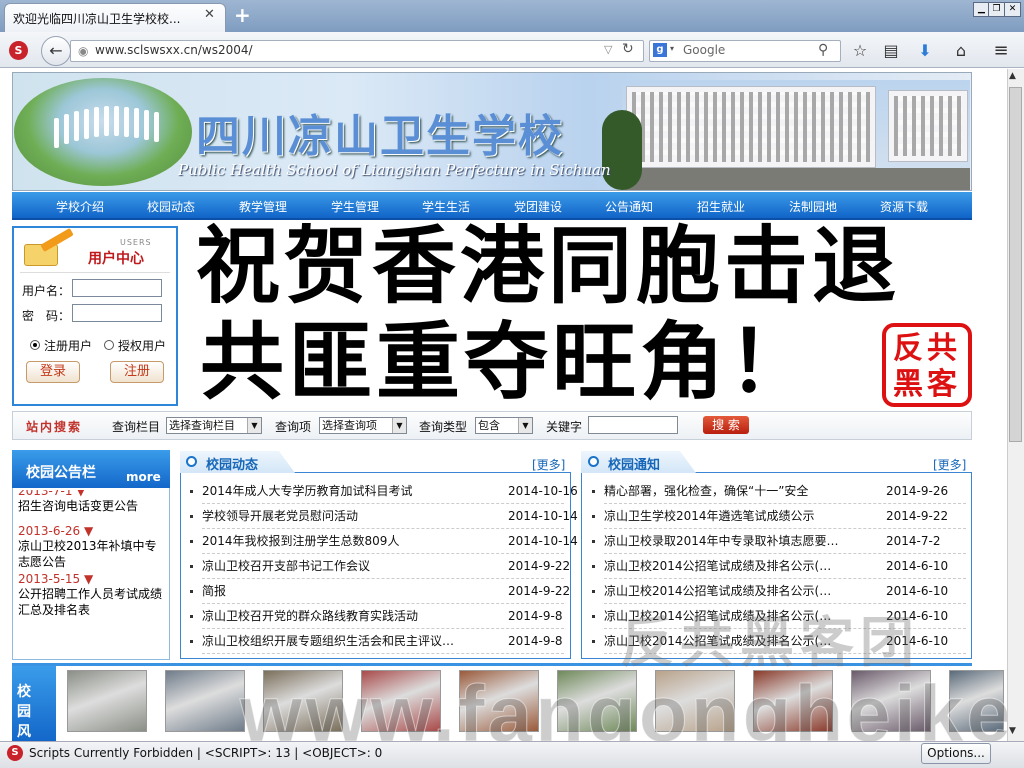 This screenshot has width=1024, height=768. I want to click on notice-item-date: 2014-6-10, so click(917, 566).